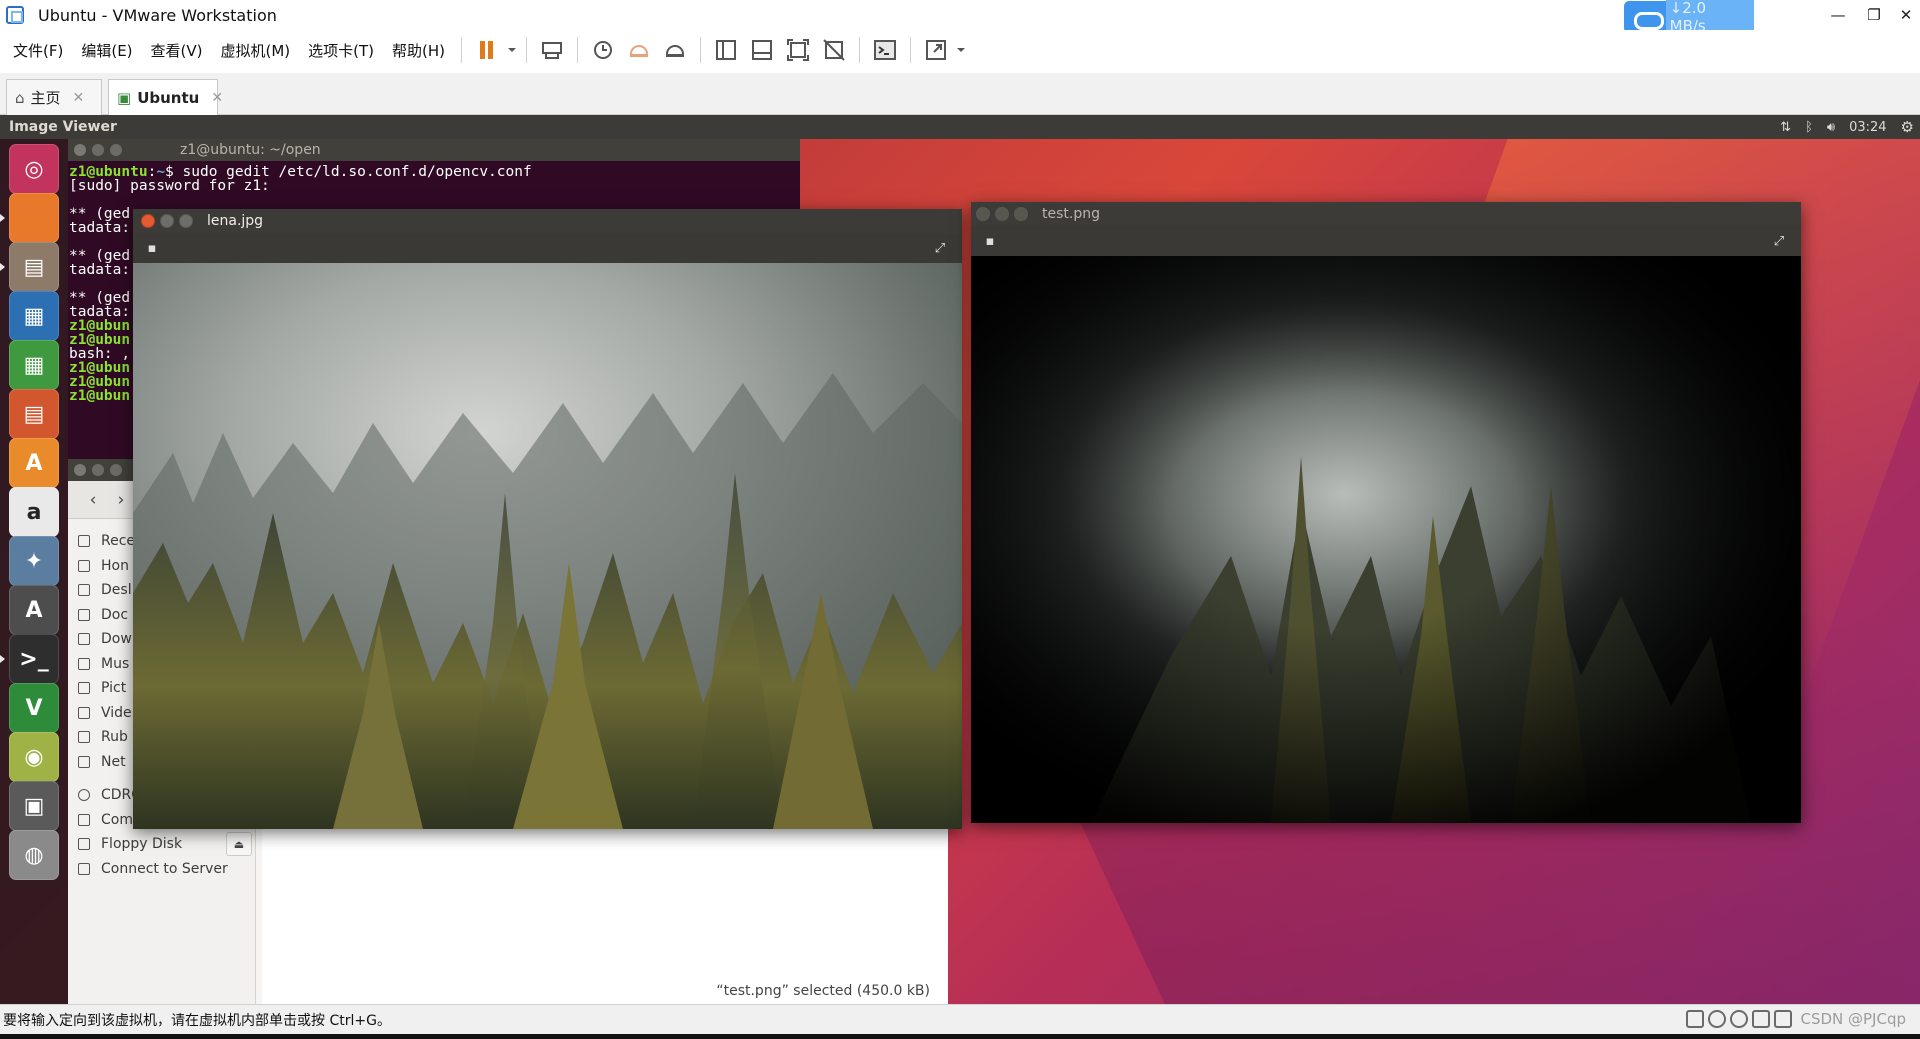  What do you see at coordinates (34, 610) in the screenshot?
I see `software-updater-icon: A` at bounding box center [34, 610].